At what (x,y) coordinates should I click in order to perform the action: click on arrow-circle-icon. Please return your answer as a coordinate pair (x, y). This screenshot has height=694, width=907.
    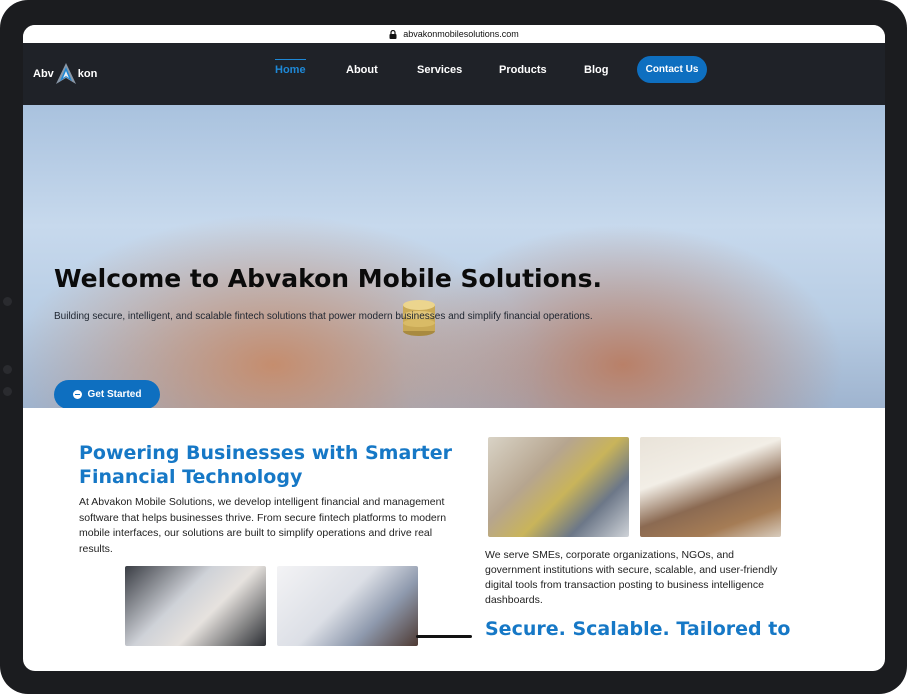
    Looking at the image, I should click on (77, 394).